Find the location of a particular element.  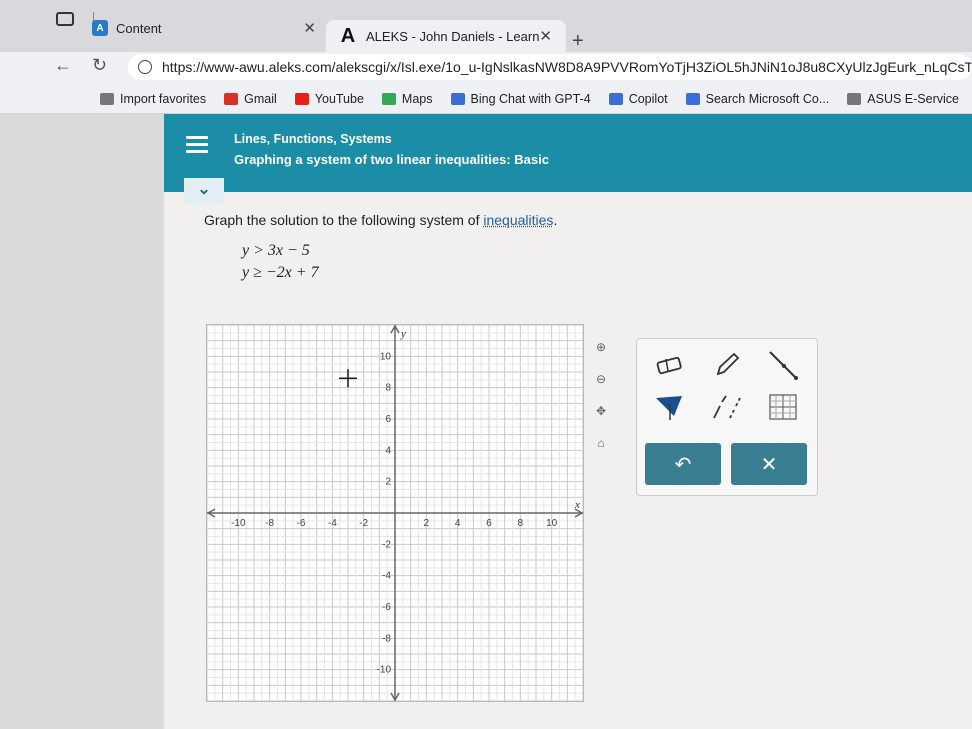

dashed-line-icon is located at coordinates (727, 407).